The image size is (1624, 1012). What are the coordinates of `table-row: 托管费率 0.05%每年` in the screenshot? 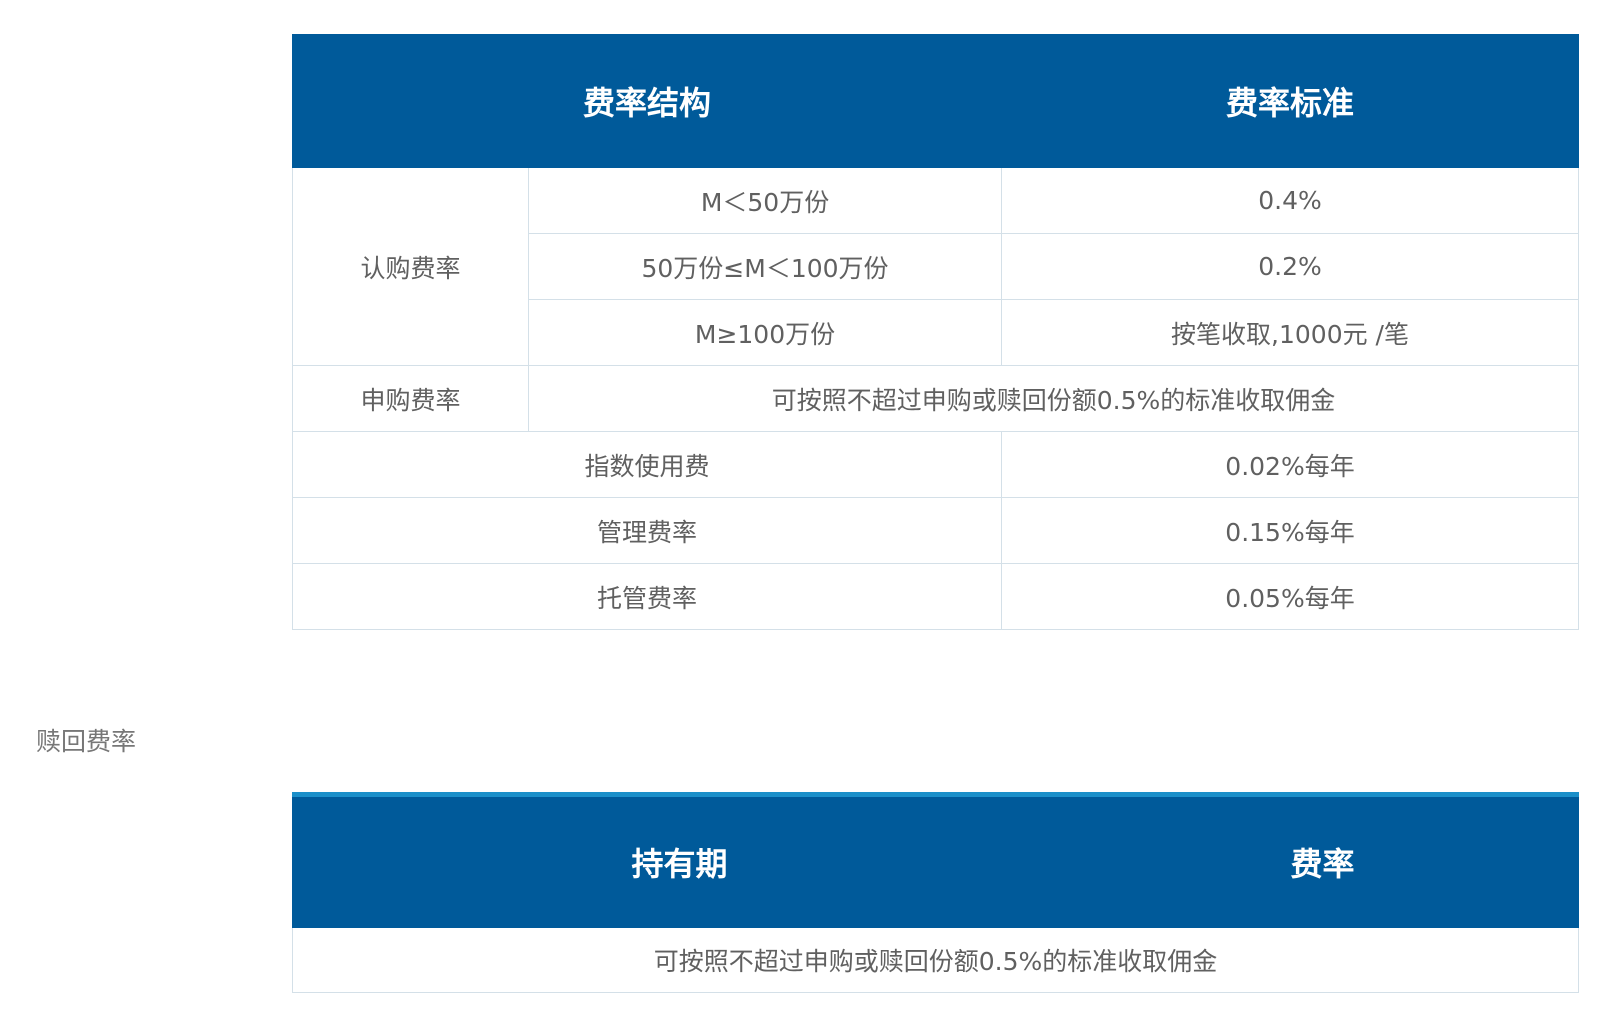 It's located at (935, 596).